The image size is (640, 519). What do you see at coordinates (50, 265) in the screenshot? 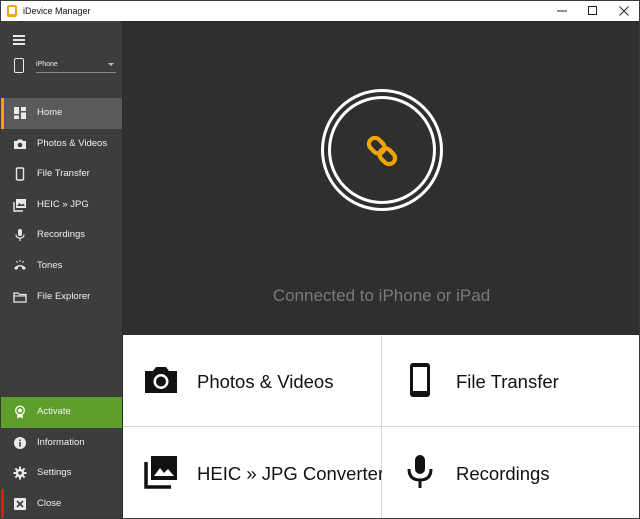
I see `sidebar-item-label: Tones` at bounding box center [50, 265].